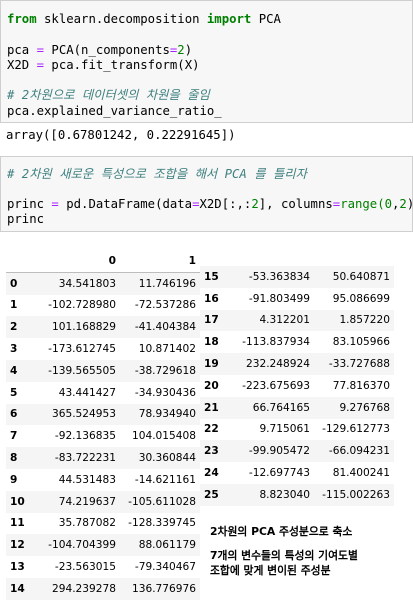  What do you see at coordinates (17, 501) in the screenshot?
I see `row-index: 10` at bounding box center [17, 501].